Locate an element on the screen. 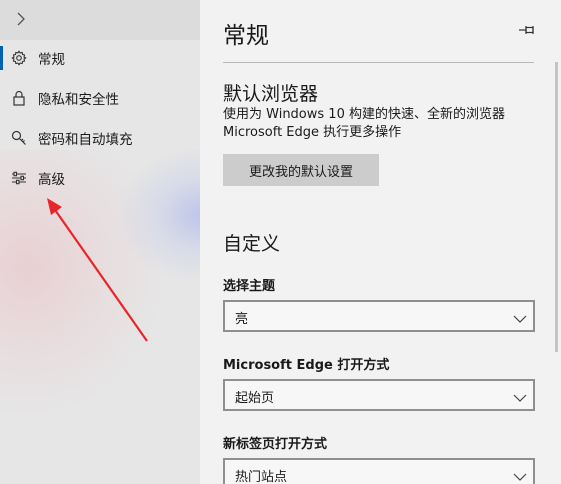  nav-item-label: 隐私和安全性 is located at coordinates (78, 100).